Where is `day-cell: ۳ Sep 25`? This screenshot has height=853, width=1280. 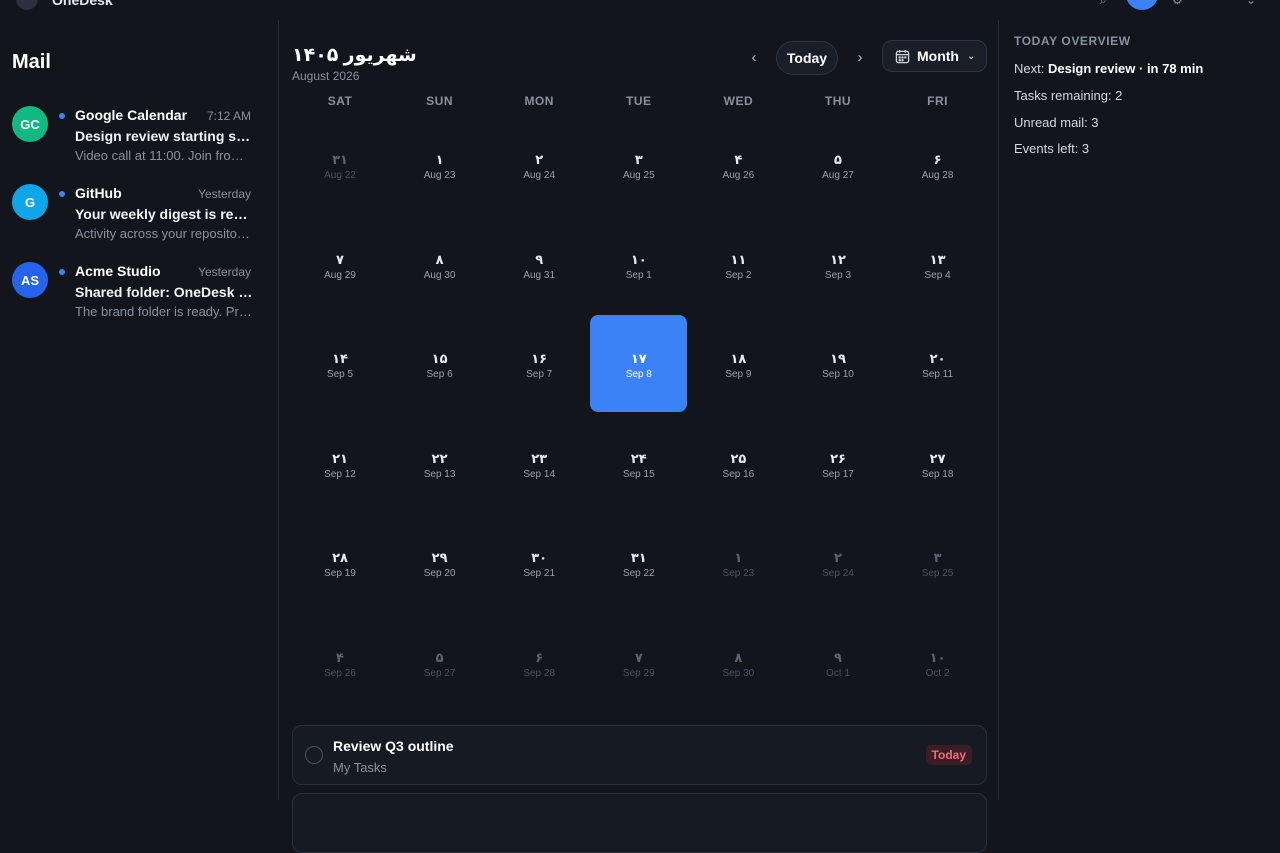 day-cell: ۳ Sep 25 is located at coordinates (937, 562).